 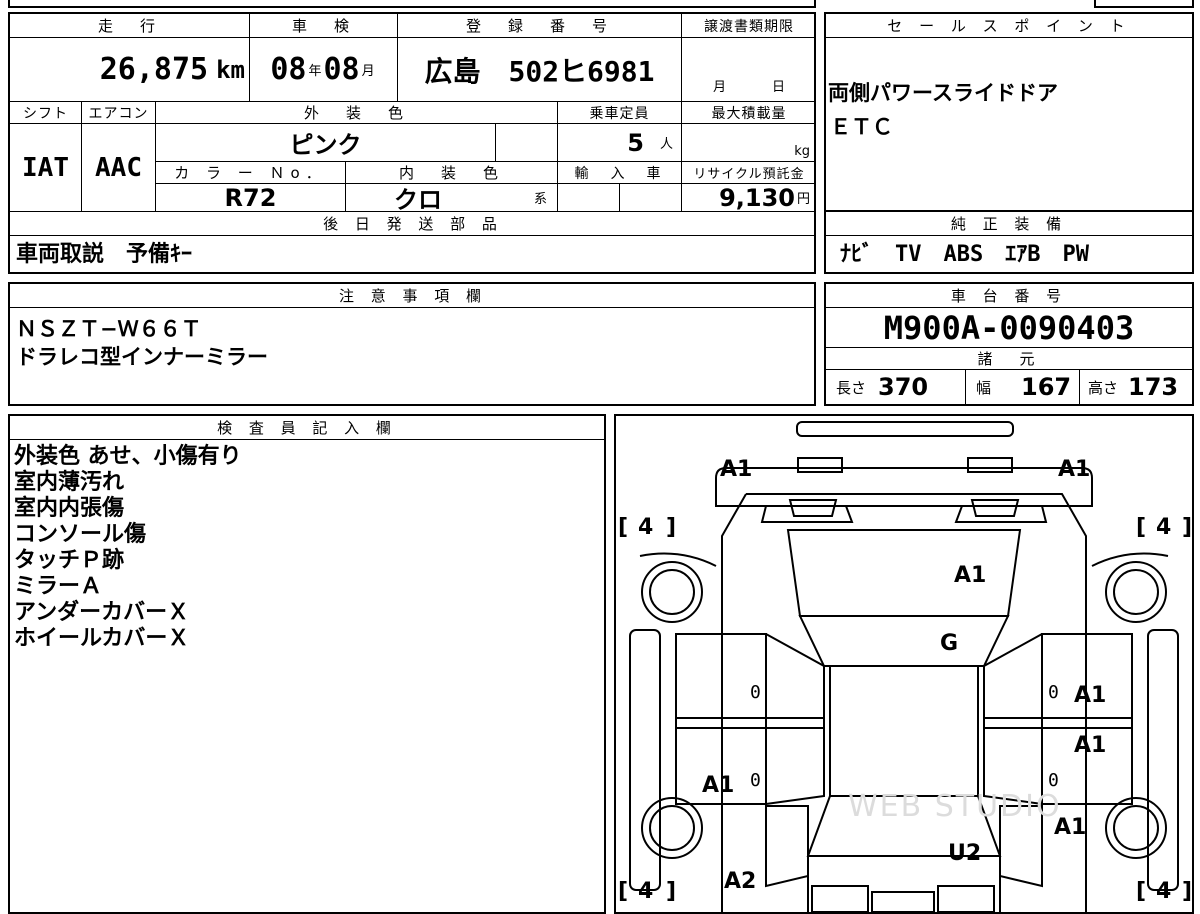 What do you see at coordinates (861, 127) in the screenshot?
I see `sales-point-line-2: ＥＴＣ` at bounding box center [861, 127].